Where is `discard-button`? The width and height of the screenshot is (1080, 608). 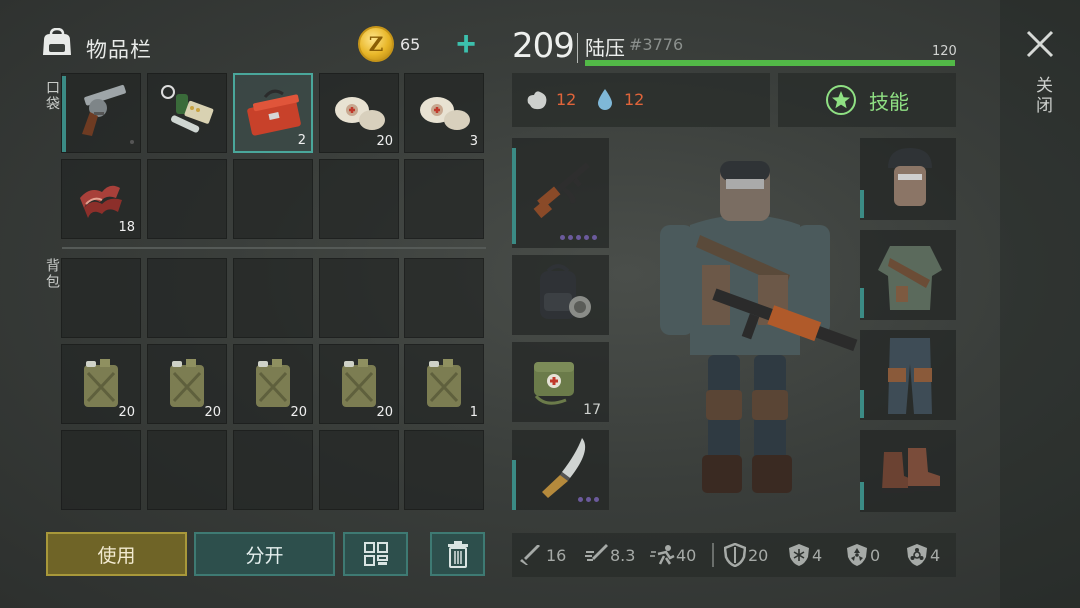
discard-button is located at coordinates (457, 554).